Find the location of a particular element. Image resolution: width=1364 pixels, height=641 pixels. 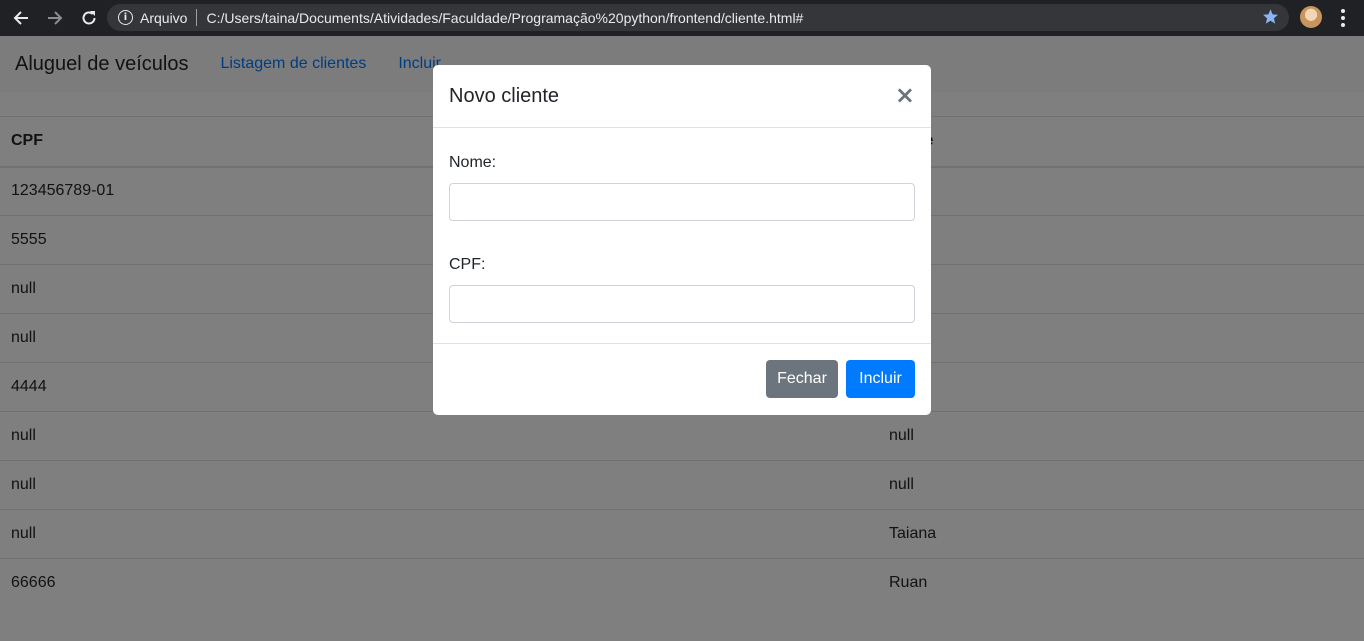

back-button is located at coordinates (21, 18).